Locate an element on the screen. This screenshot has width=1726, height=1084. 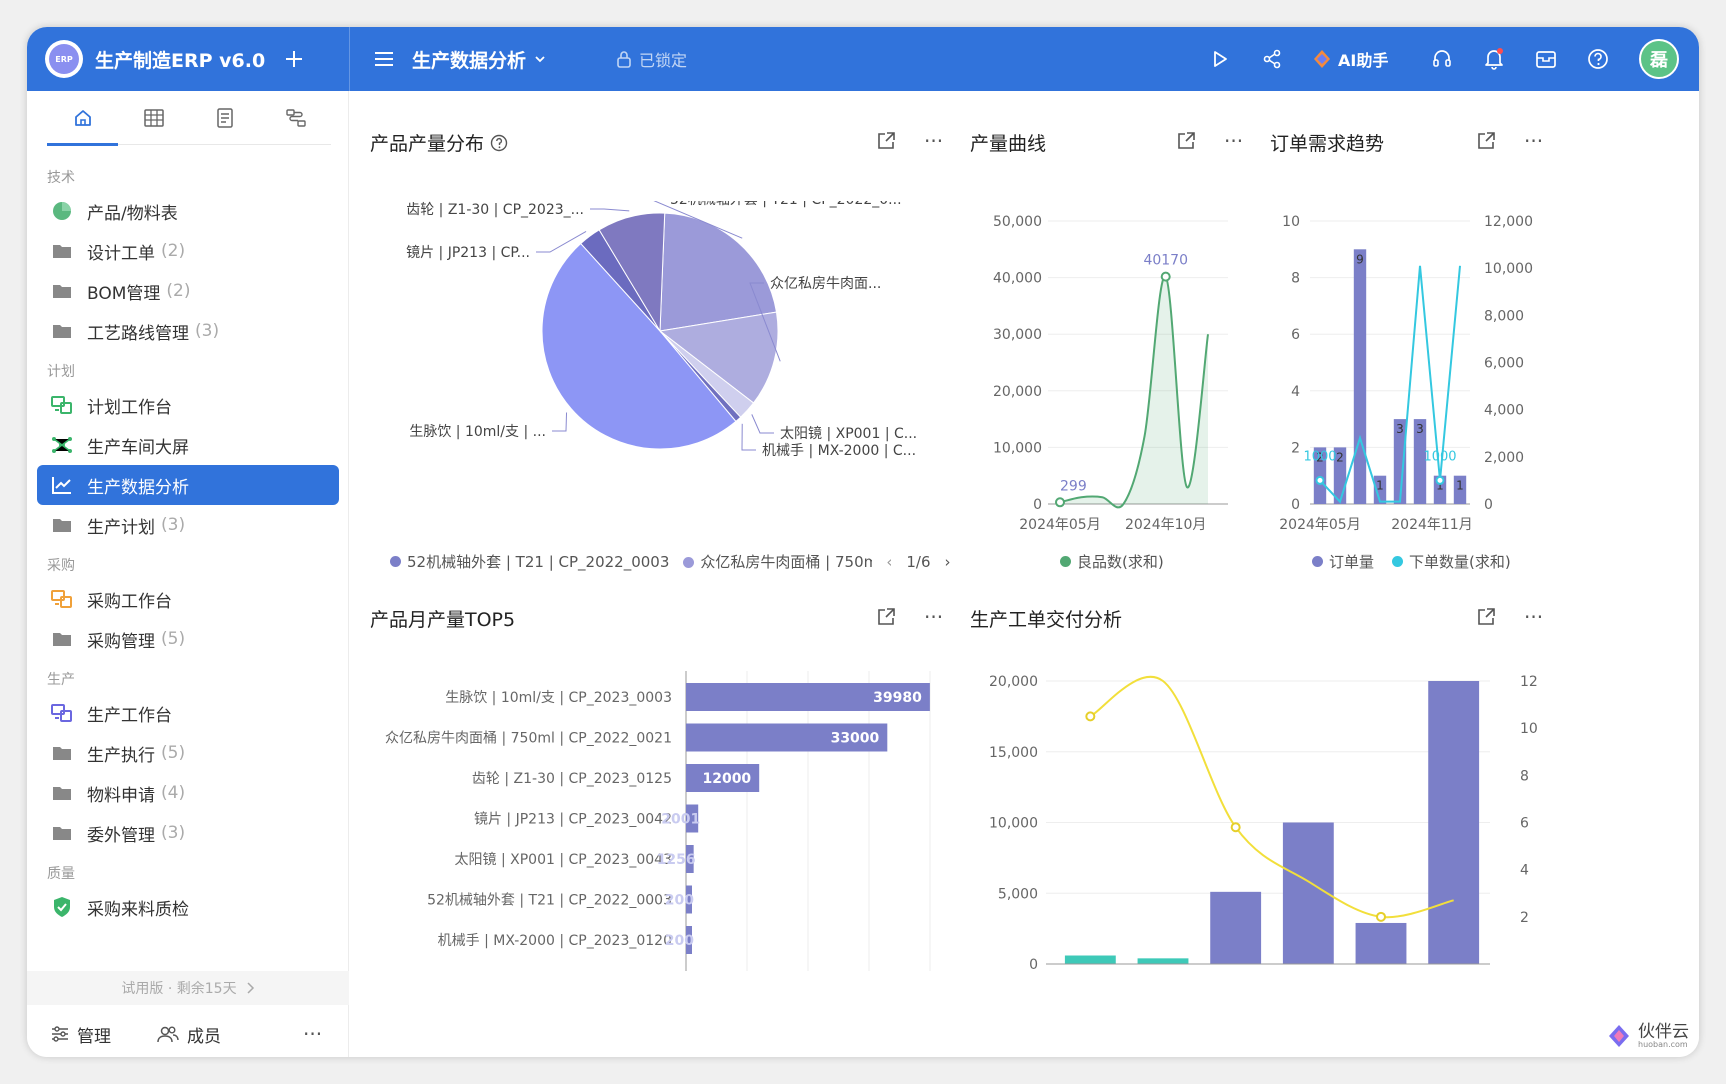
bar-label: 33000 is located at coordinates (855, 739).